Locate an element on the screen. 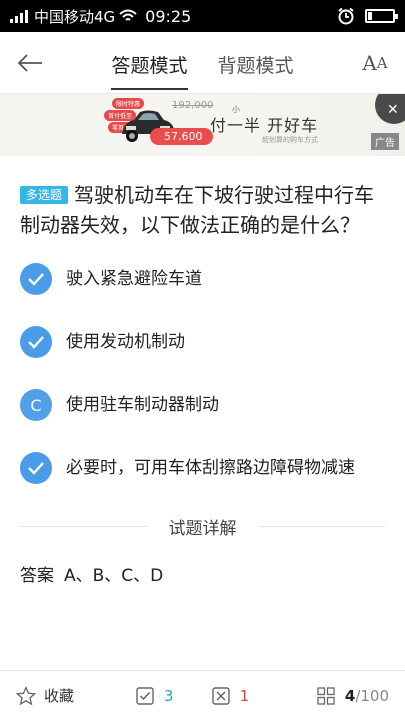 This screenshot has height=720, width=405. wrong-count-value: 1 is located at coordinates (244, 695).